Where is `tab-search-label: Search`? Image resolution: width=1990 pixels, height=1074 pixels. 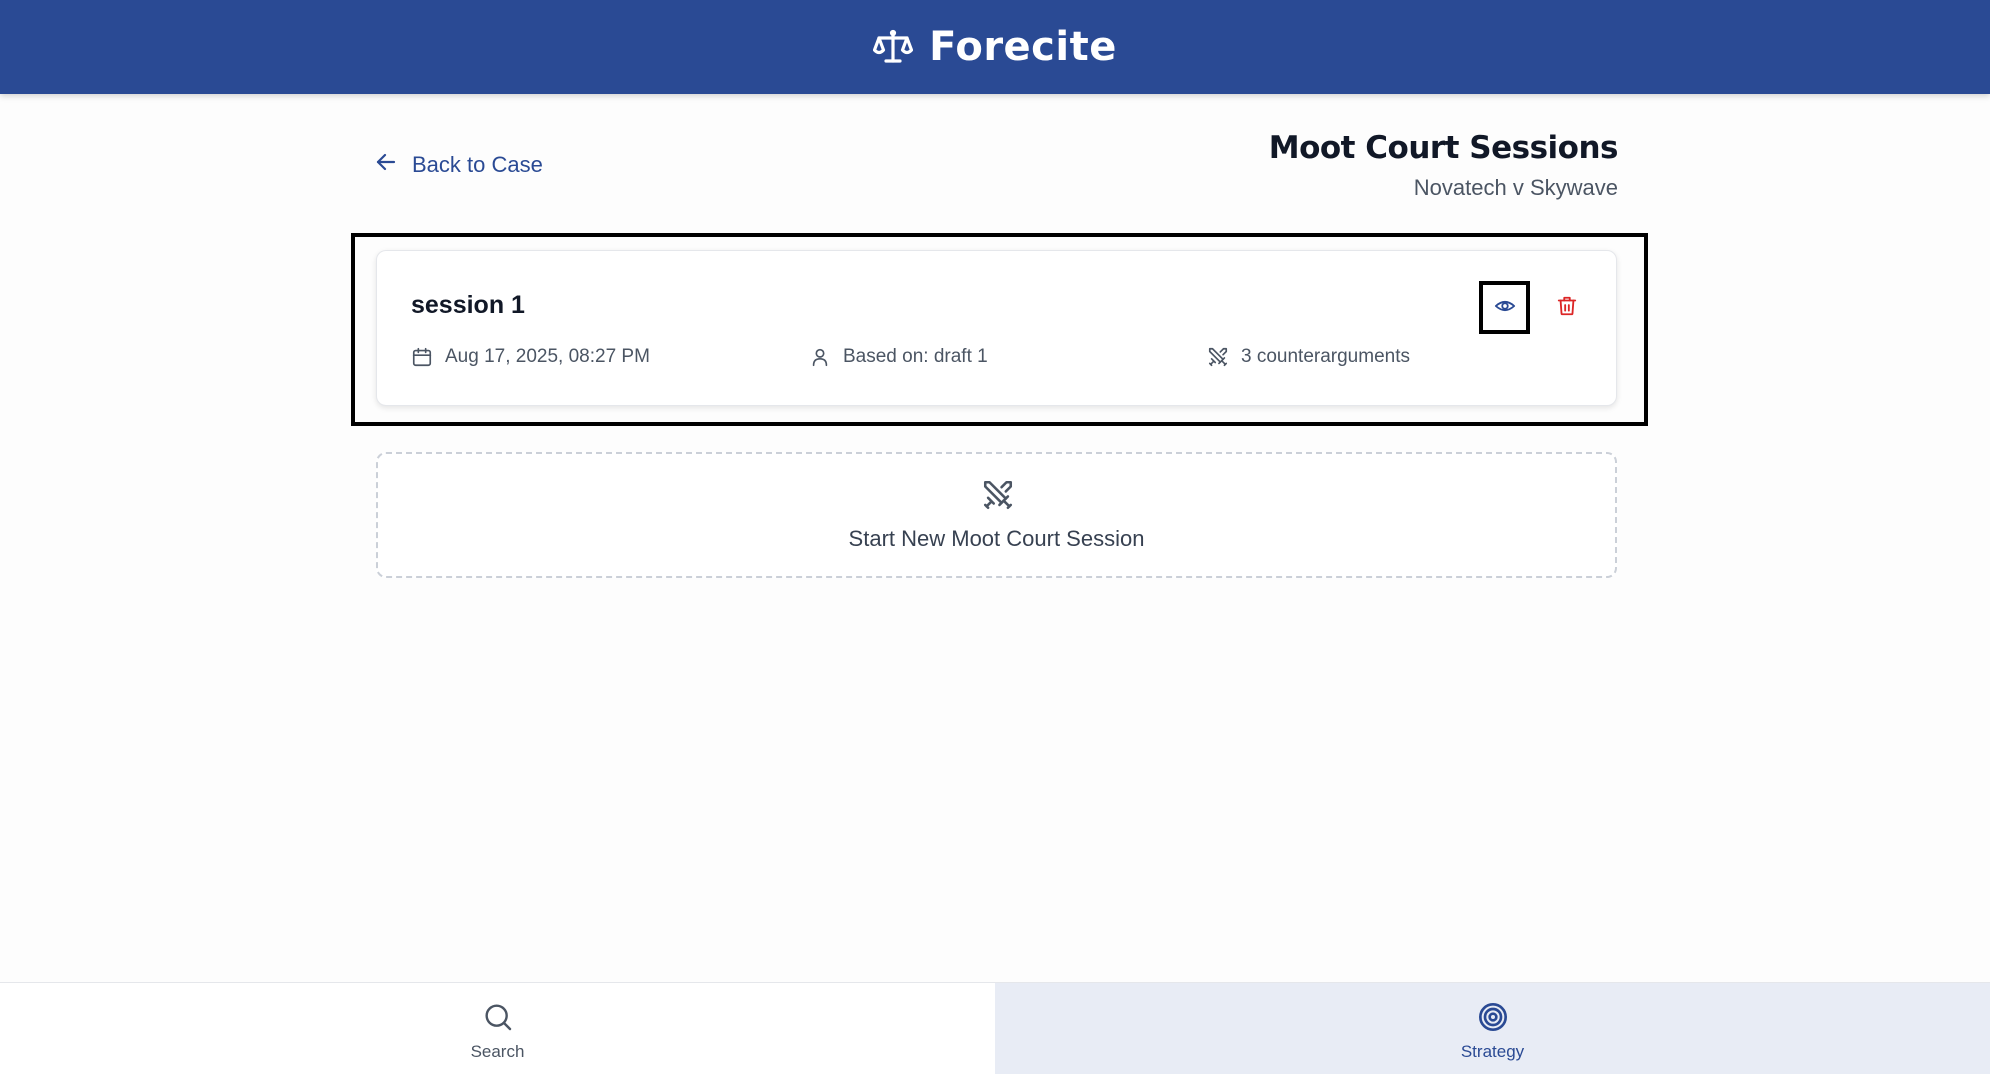
tab-search-label: Search is located at coordinates (497, 1051).